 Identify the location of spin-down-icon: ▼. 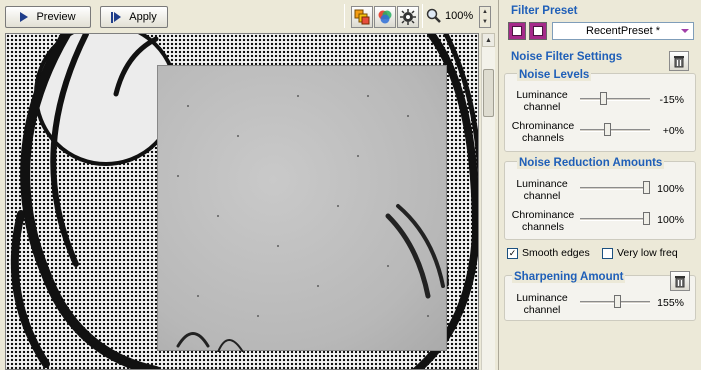
(485, 22).